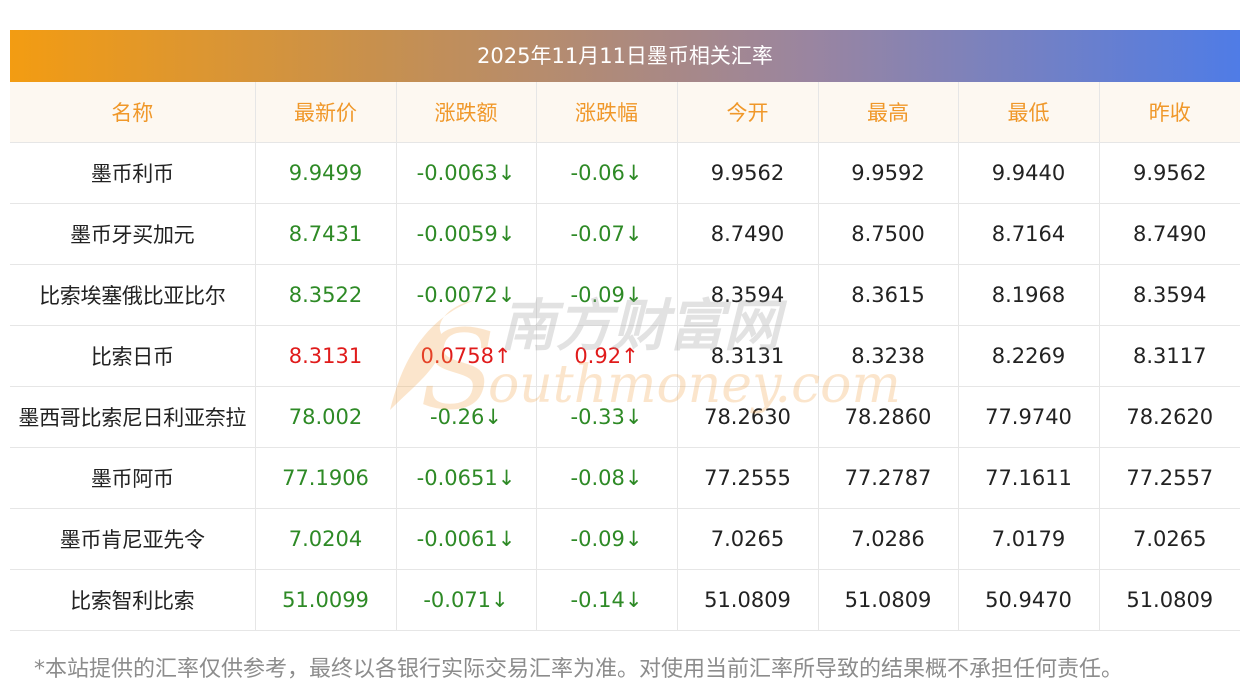 The height and width of the screenshot is (697, 1250). Describe the element at coordinates (466, 478) in the screenshot. I see `change-amount: -0.0651↓` at that location.